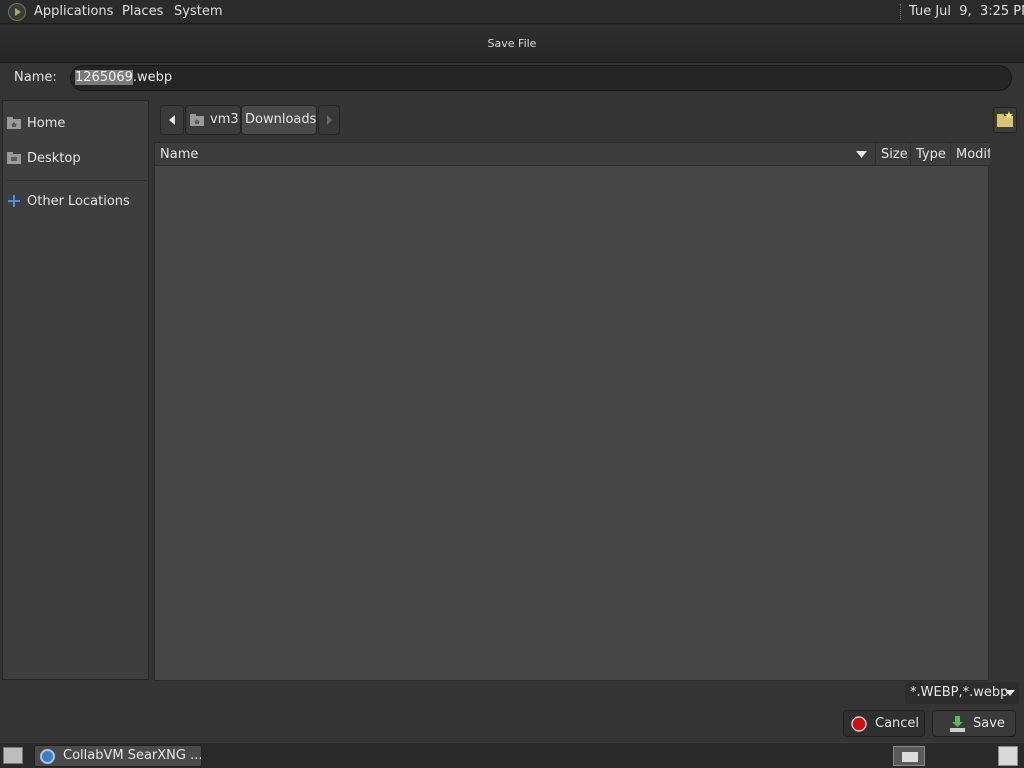  I want to click on file-list-scroll-area, so click(1006, 411).